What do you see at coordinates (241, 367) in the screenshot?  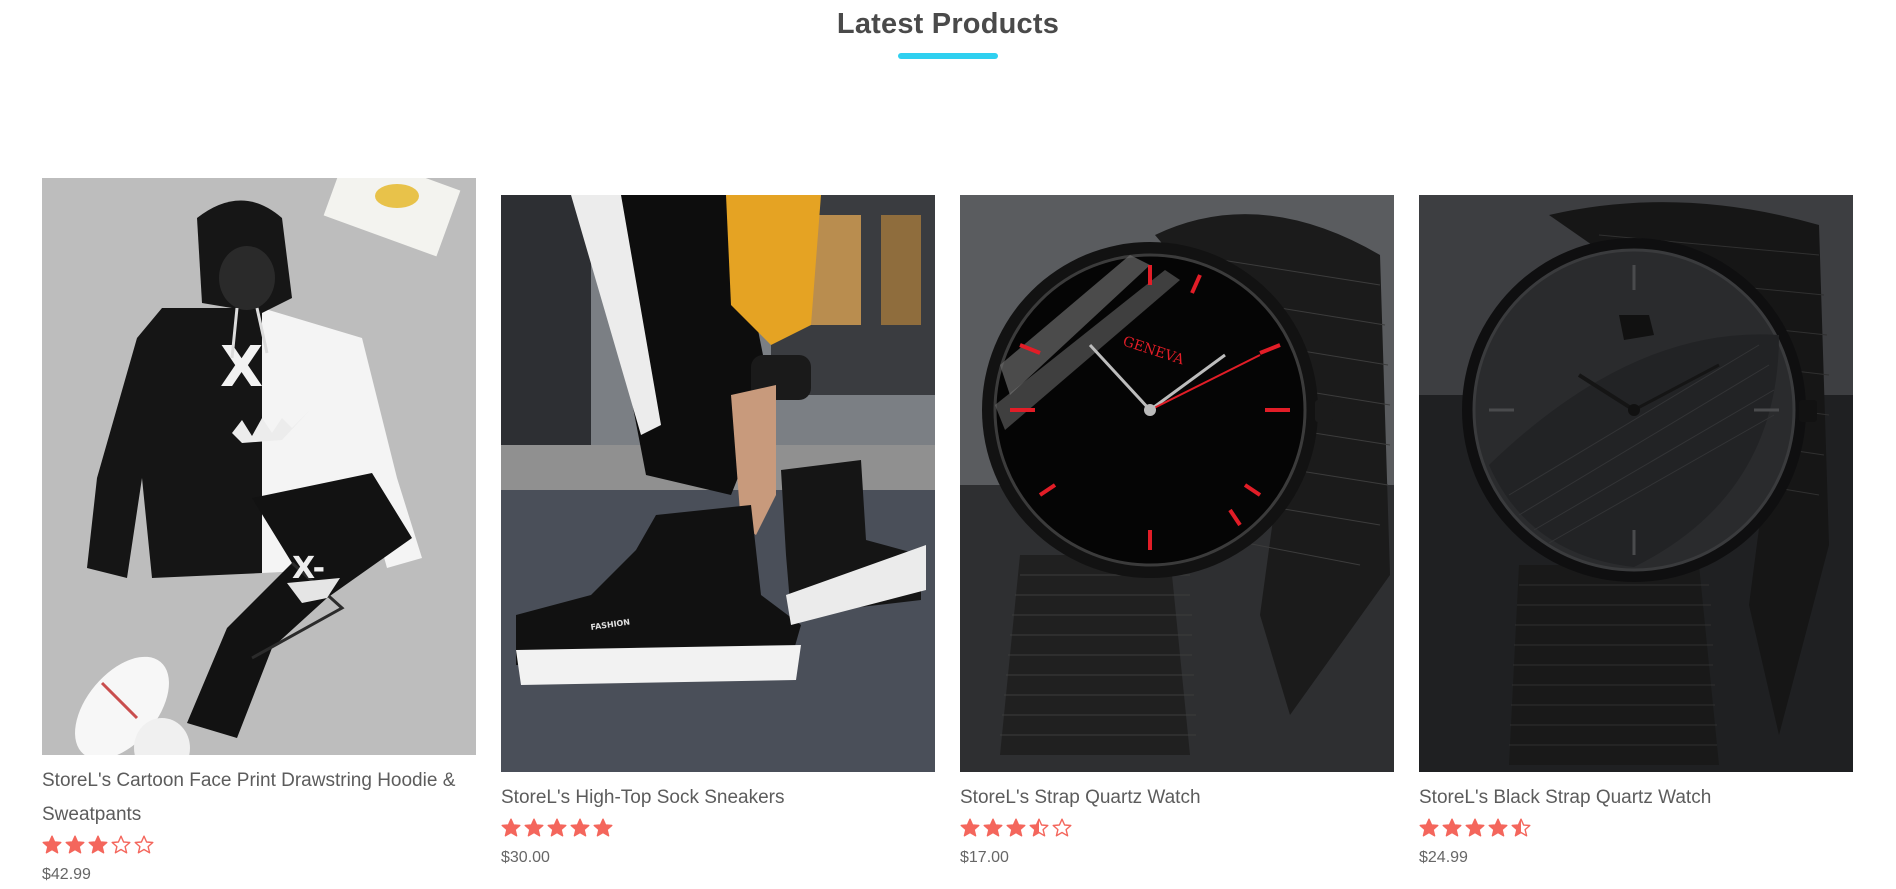 I see `svg-text: X` at bounding box center [241, 367].